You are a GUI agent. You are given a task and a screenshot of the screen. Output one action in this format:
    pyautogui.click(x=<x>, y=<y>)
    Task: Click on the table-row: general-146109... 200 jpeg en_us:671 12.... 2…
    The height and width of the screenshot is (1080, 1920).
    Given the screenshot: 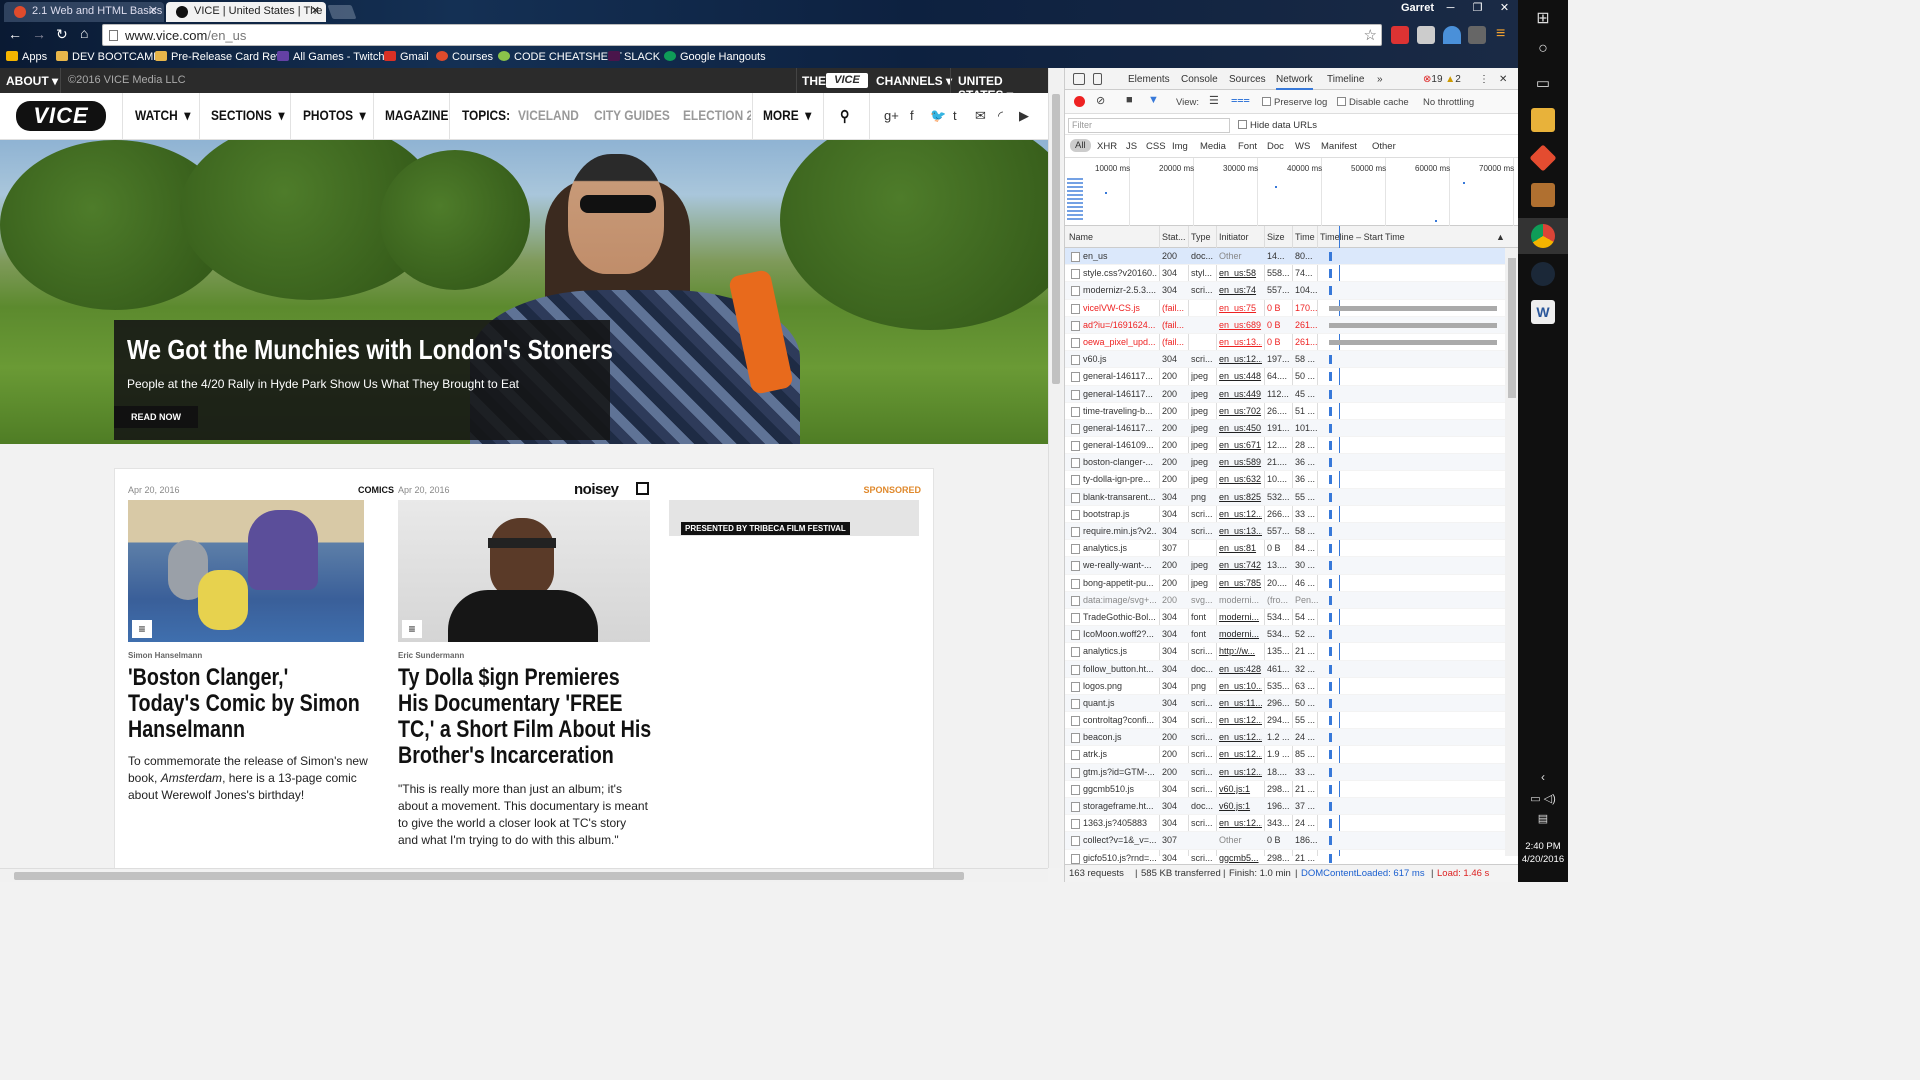 What is the action you would take?
    pyautogui.click(x=1285, y=446)
    